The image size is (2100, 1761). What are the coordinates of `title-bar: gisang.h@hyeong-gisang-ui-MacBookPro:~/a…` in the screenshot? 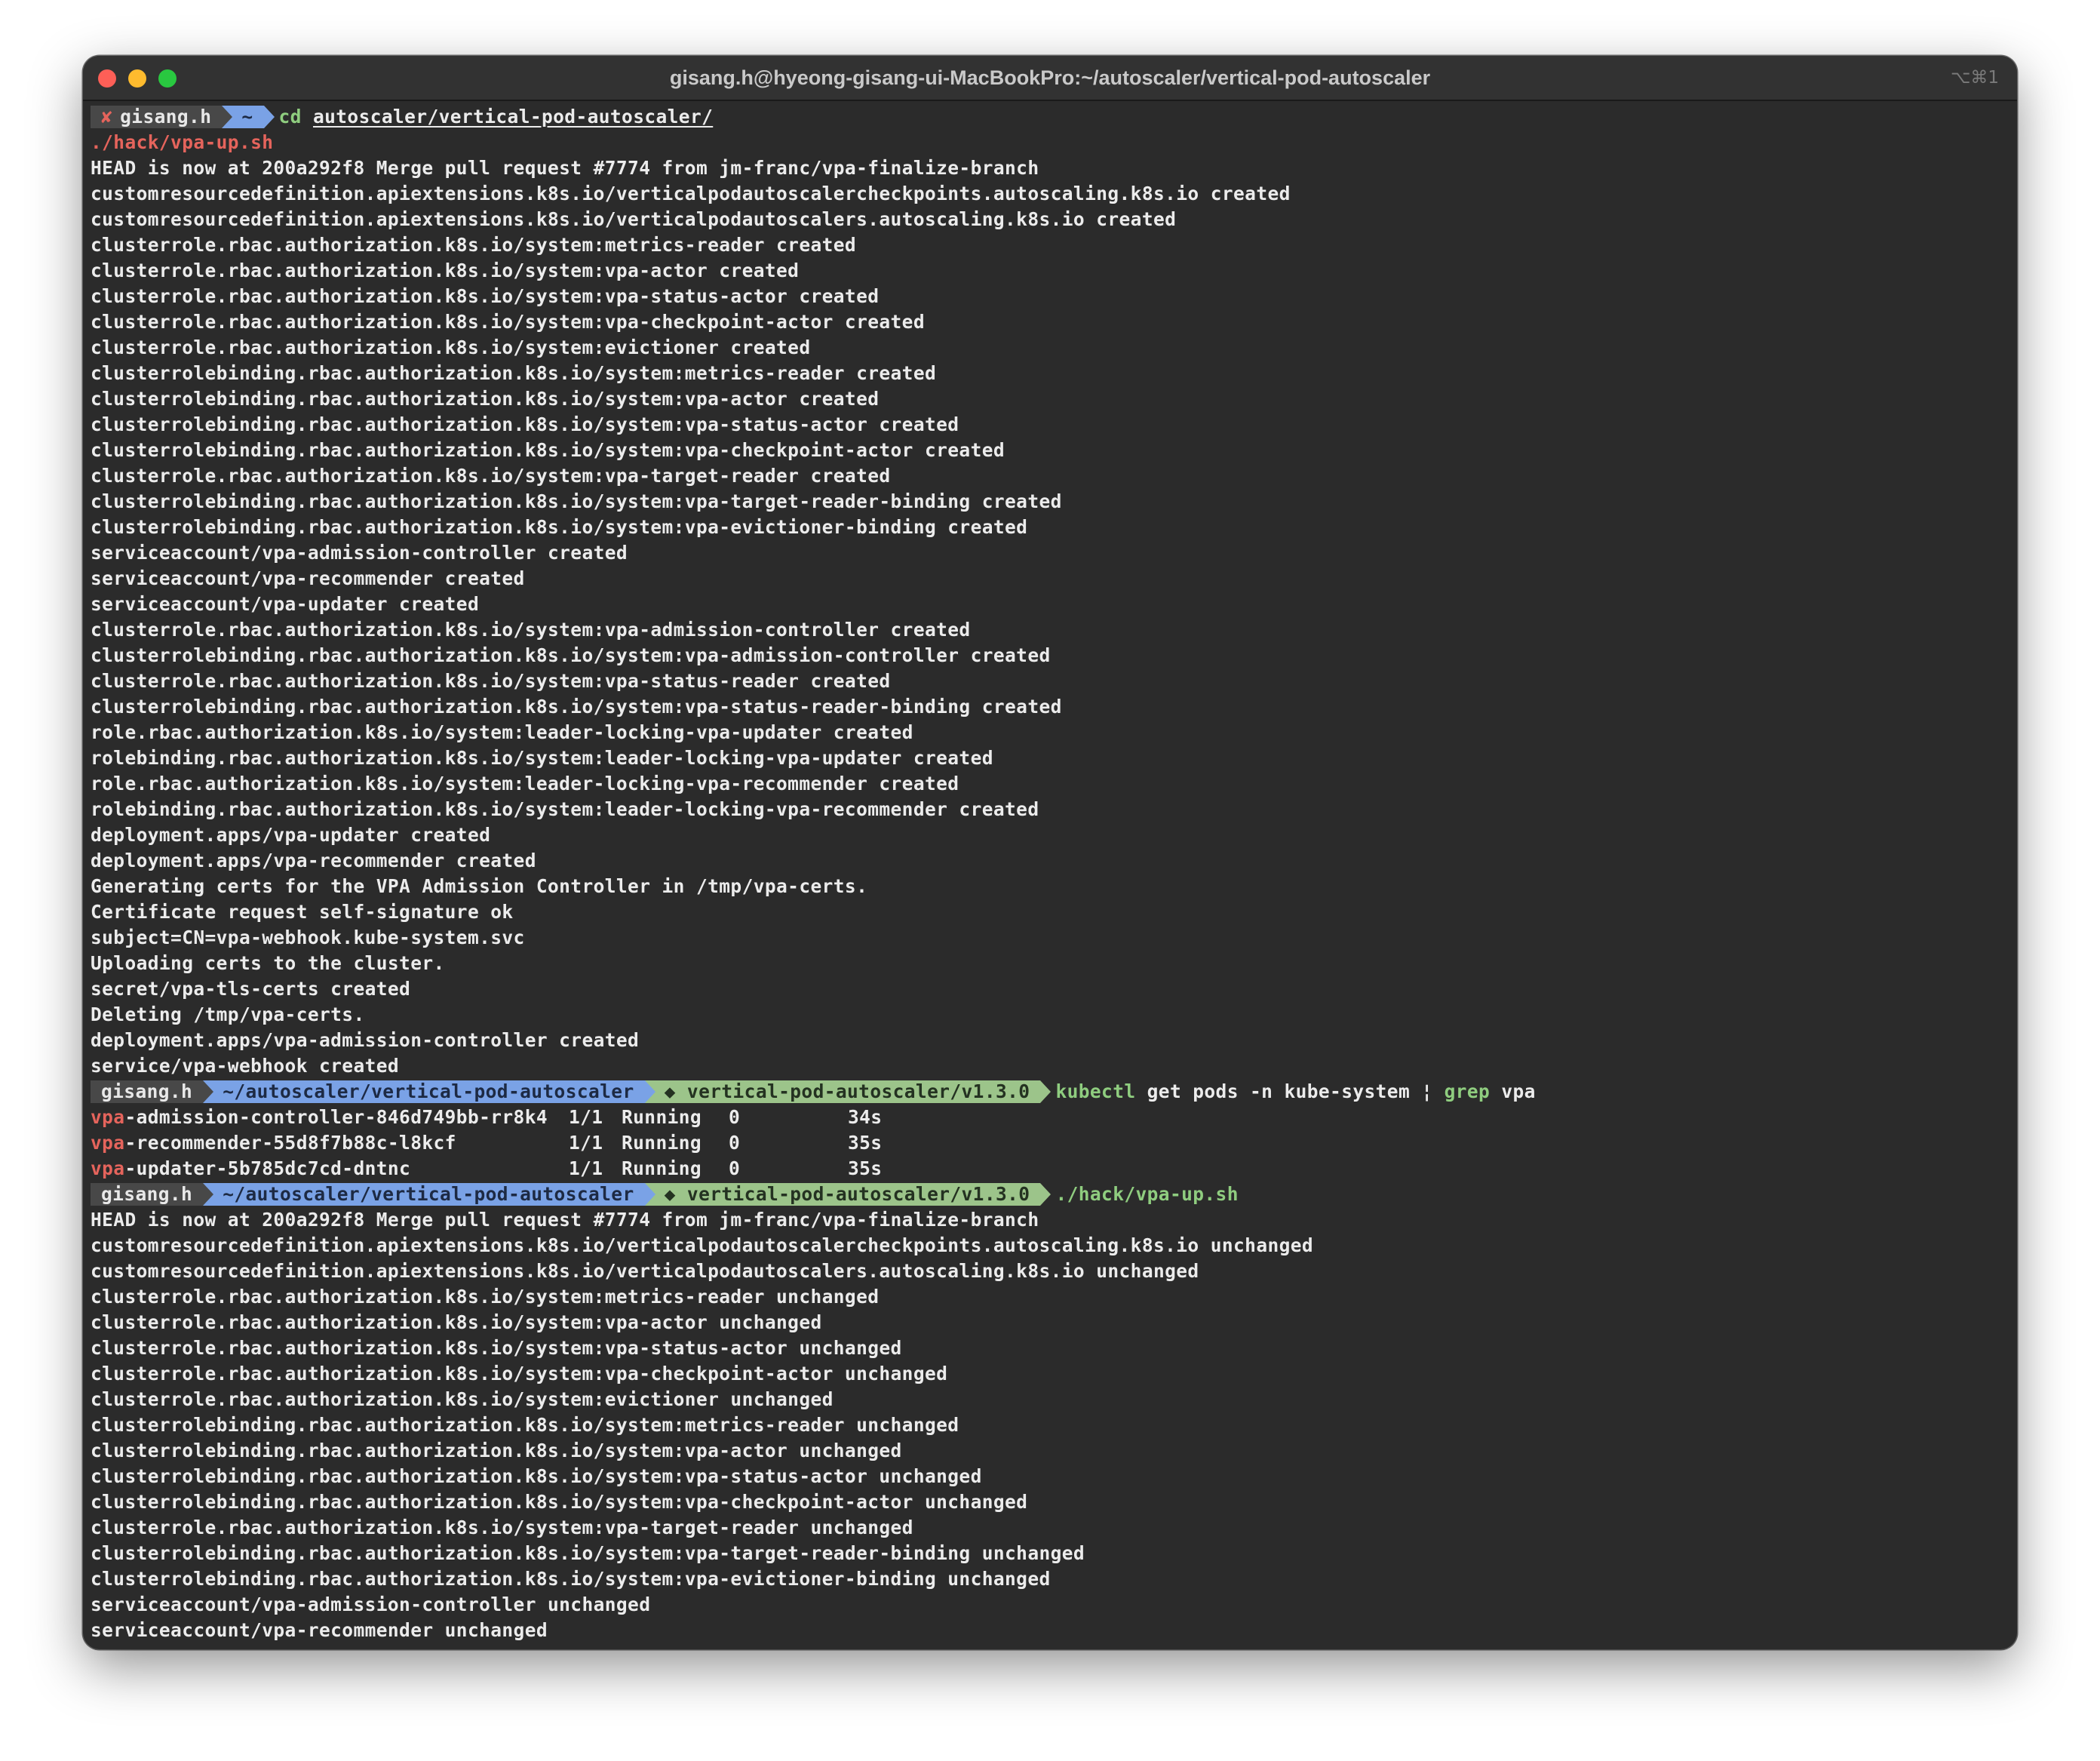 It's located at (1050, 78).